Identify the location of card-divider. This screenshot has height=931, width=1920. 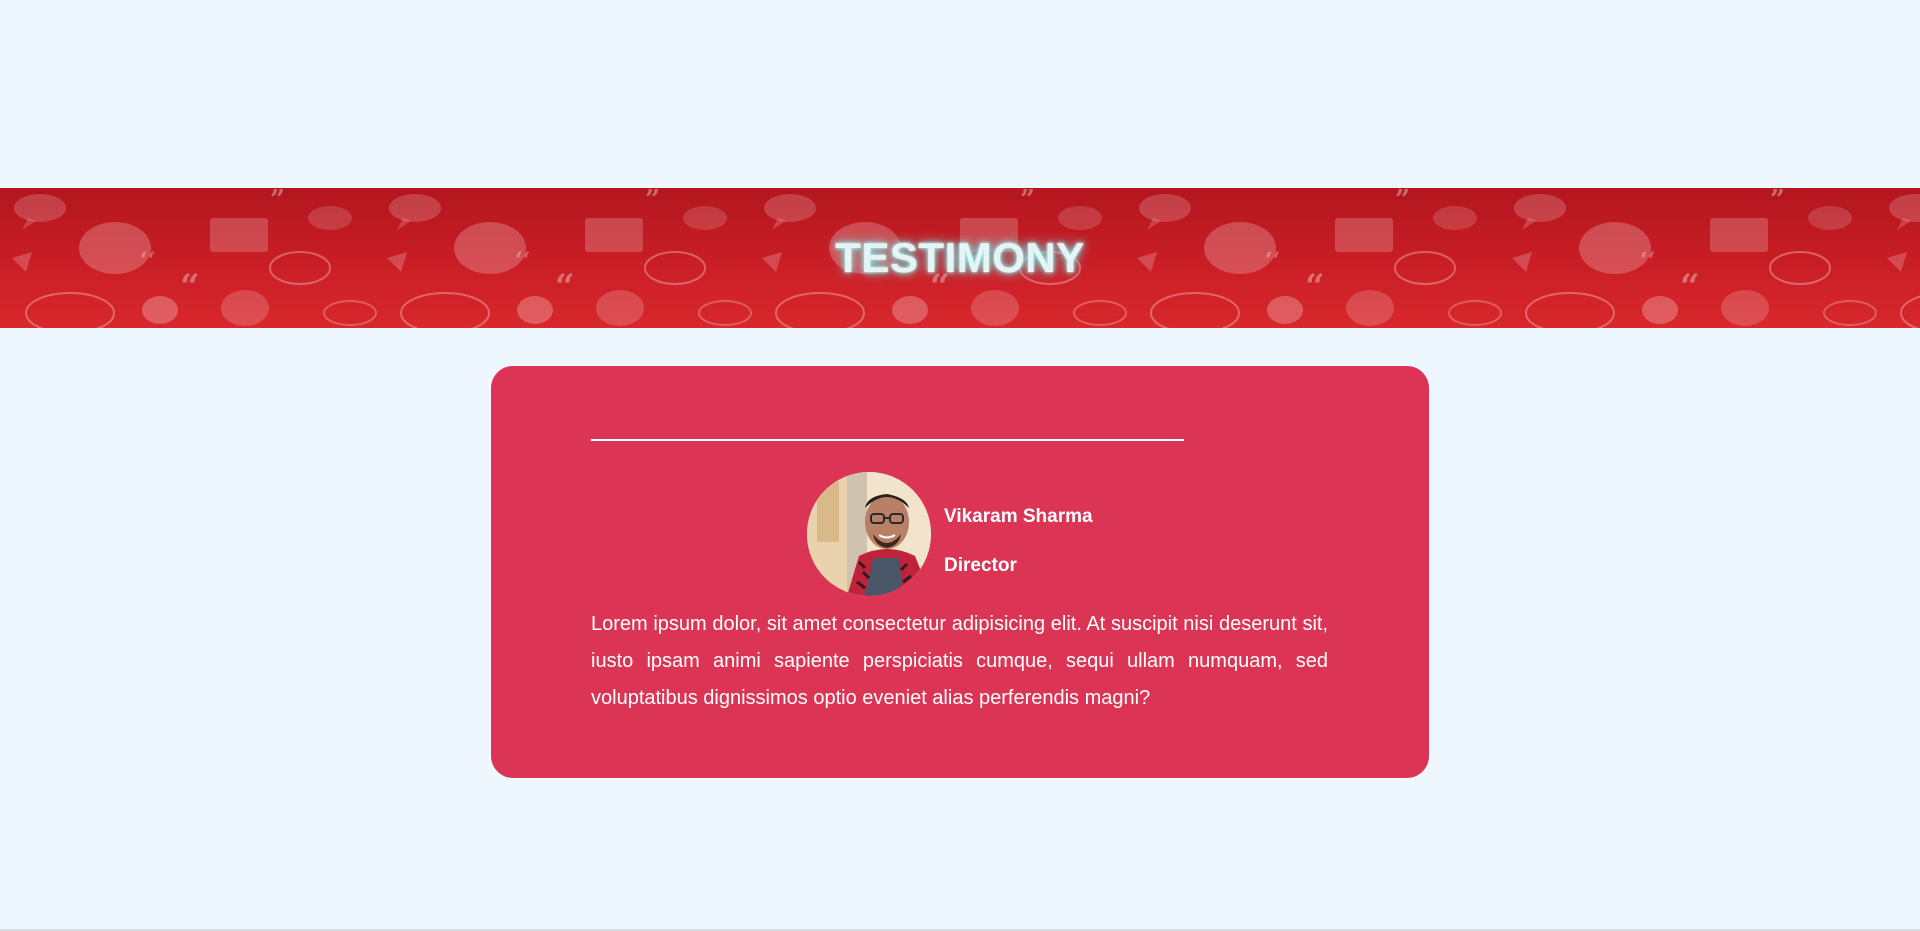
(887, 440).